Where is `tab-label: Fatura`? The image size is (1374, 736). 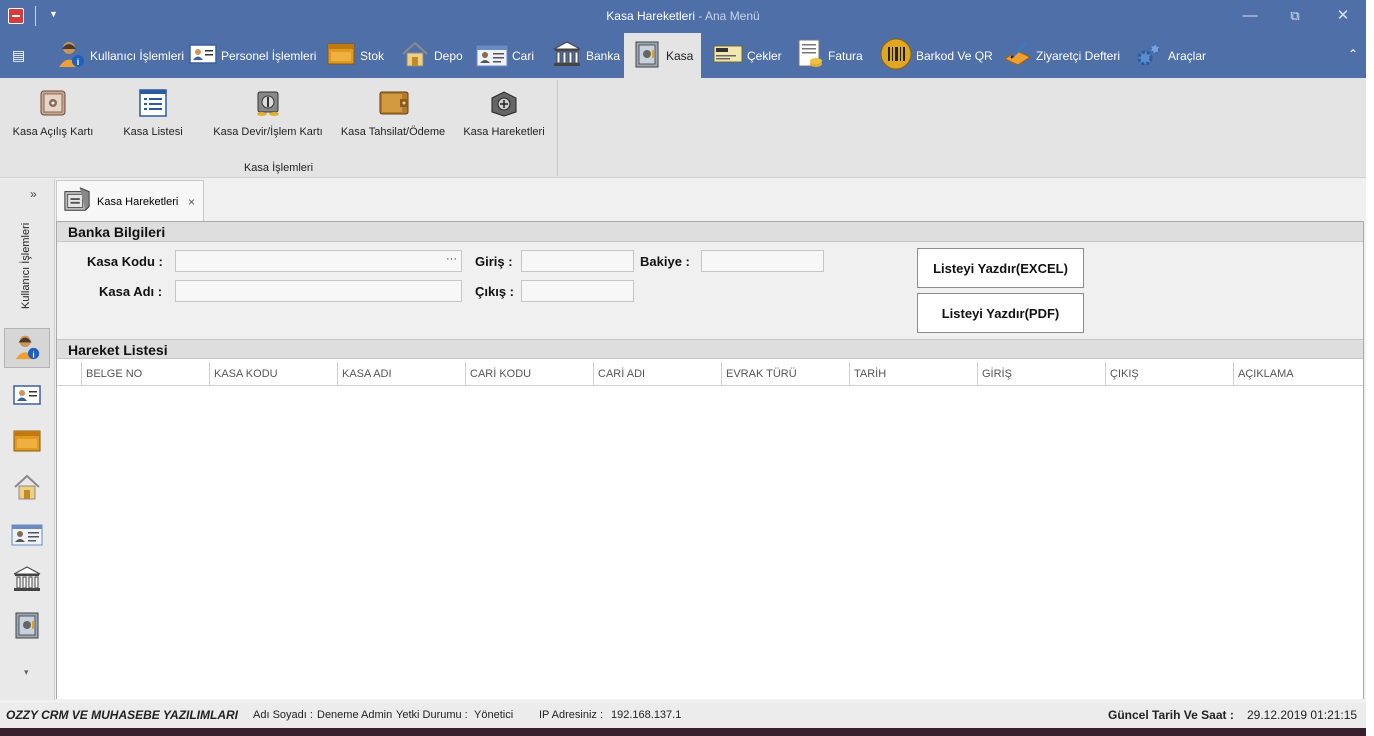 tab-label: Fatura is located at coordinates (845, 55).